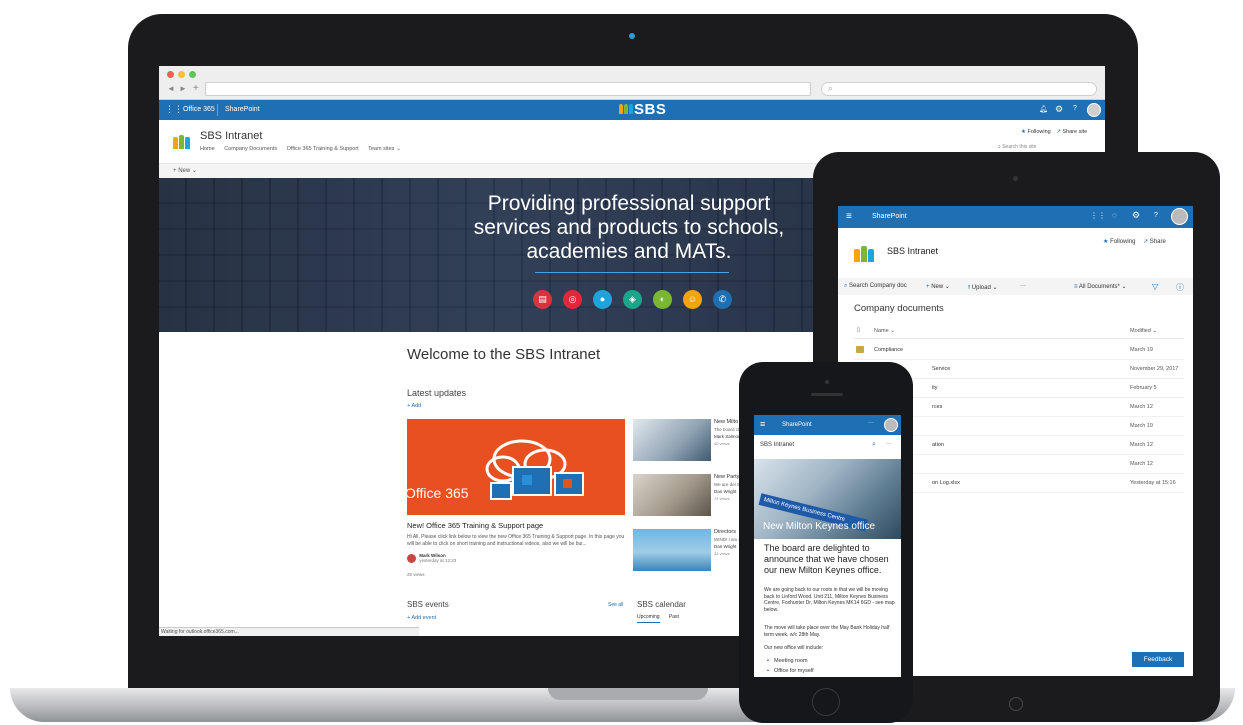  I want to click on site-title: SBS Intranet, so click(231, 136).